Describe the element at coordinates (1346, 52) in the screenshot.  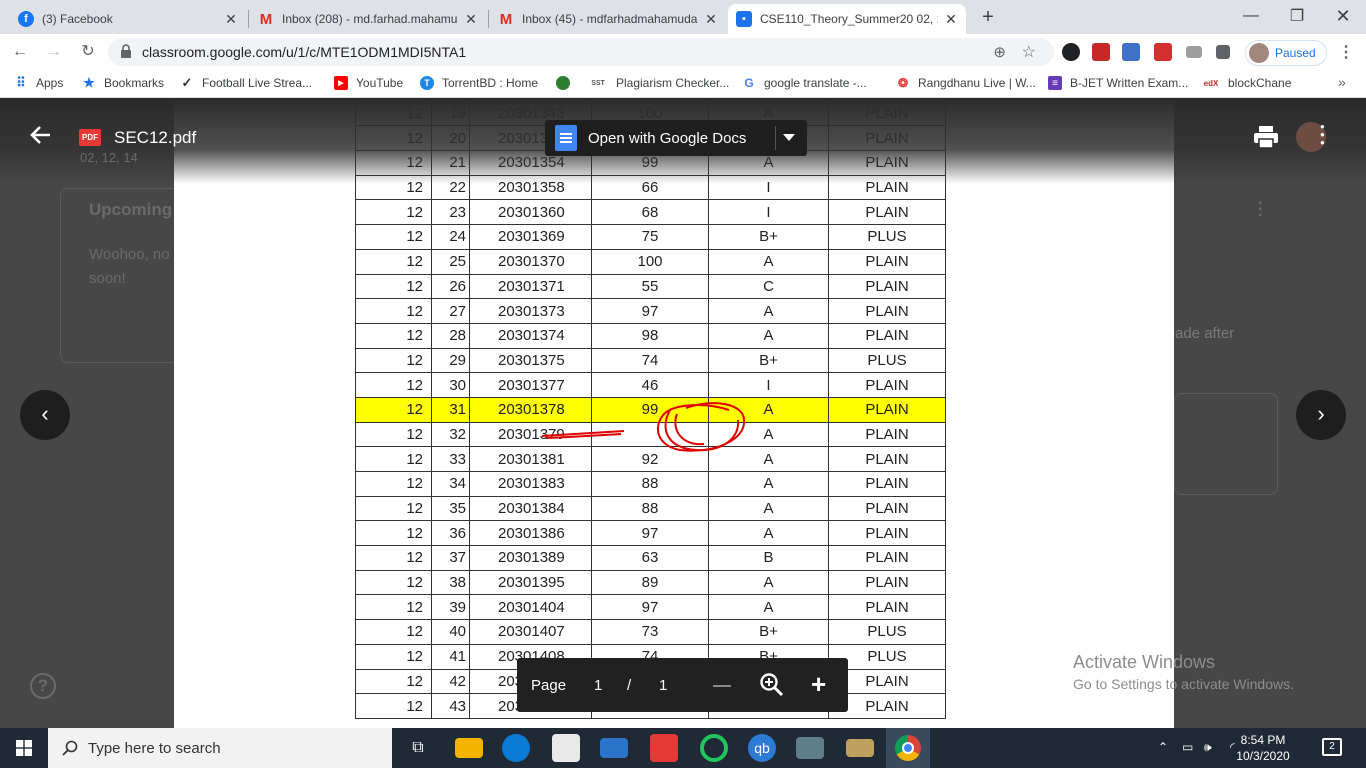
I see `browser-menu-icon: ⋮` at that location.